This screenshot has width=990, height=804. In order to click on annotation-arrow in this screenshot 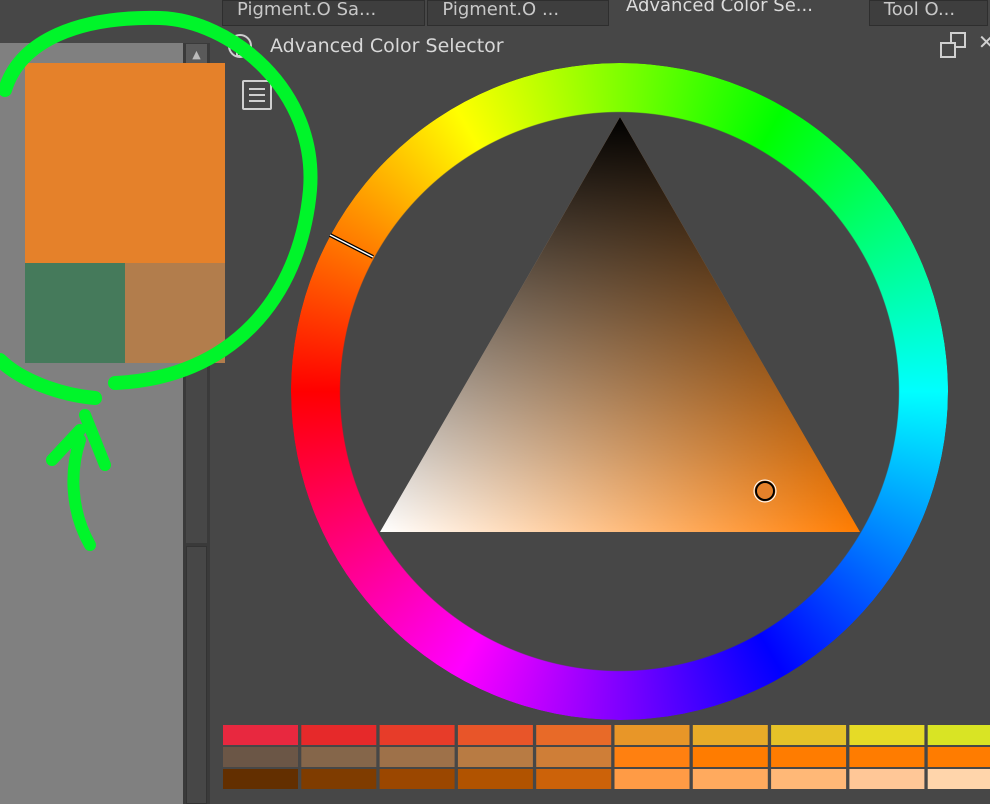, I will do `click(78, 480)`.